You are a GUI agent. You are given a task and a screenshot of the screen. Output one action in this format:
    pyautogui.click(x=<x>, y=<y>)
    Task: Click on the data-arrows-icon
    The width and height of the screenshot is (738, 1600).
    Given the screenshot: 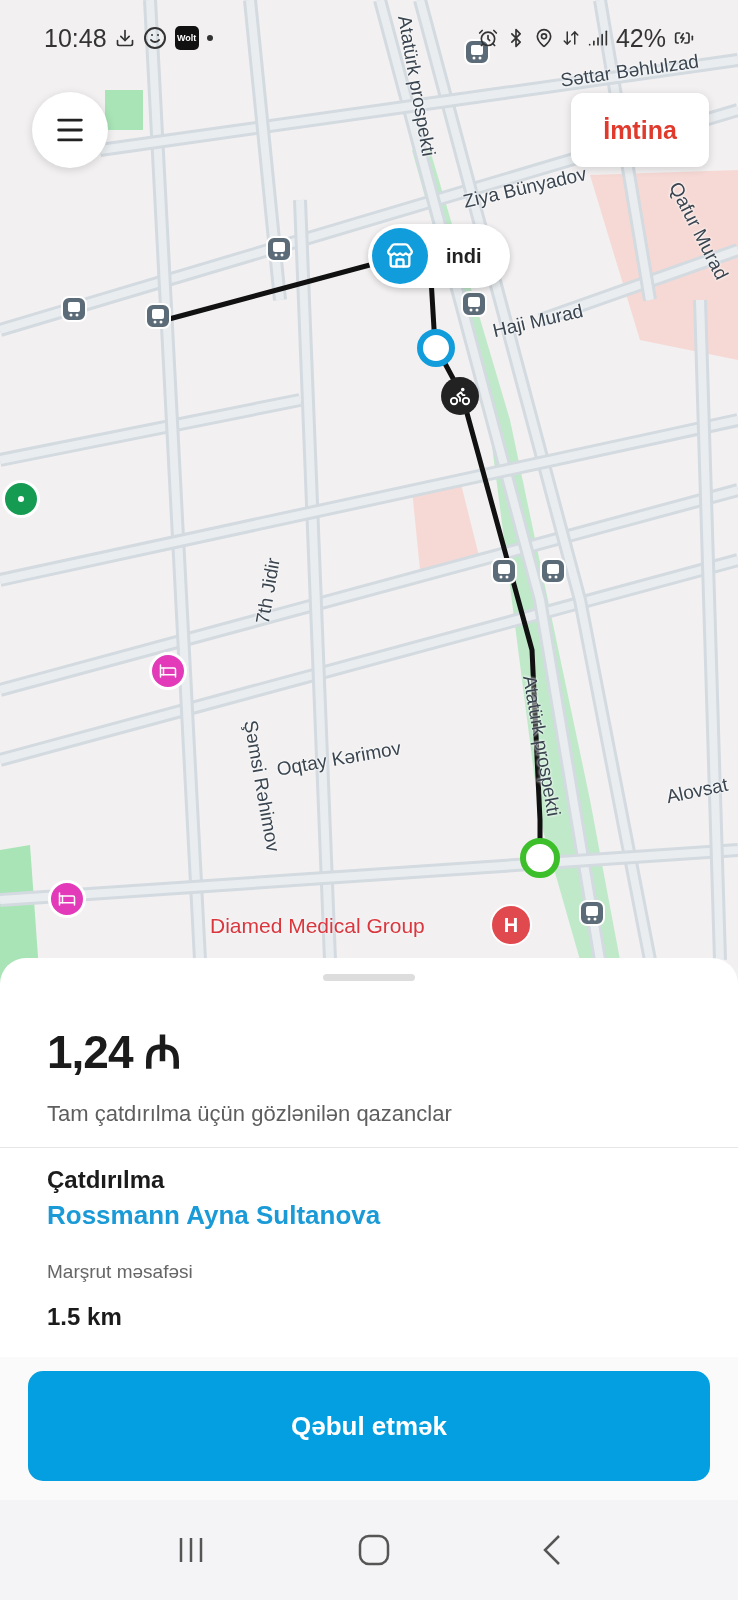 What is the action you would take?
    pyautogui.click(x=570, y=38)
    